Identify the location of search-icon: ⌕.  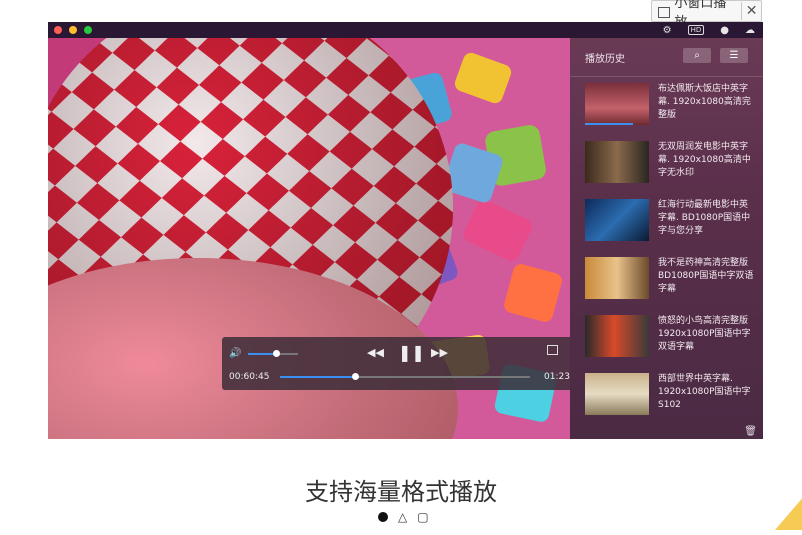
(697, 55).